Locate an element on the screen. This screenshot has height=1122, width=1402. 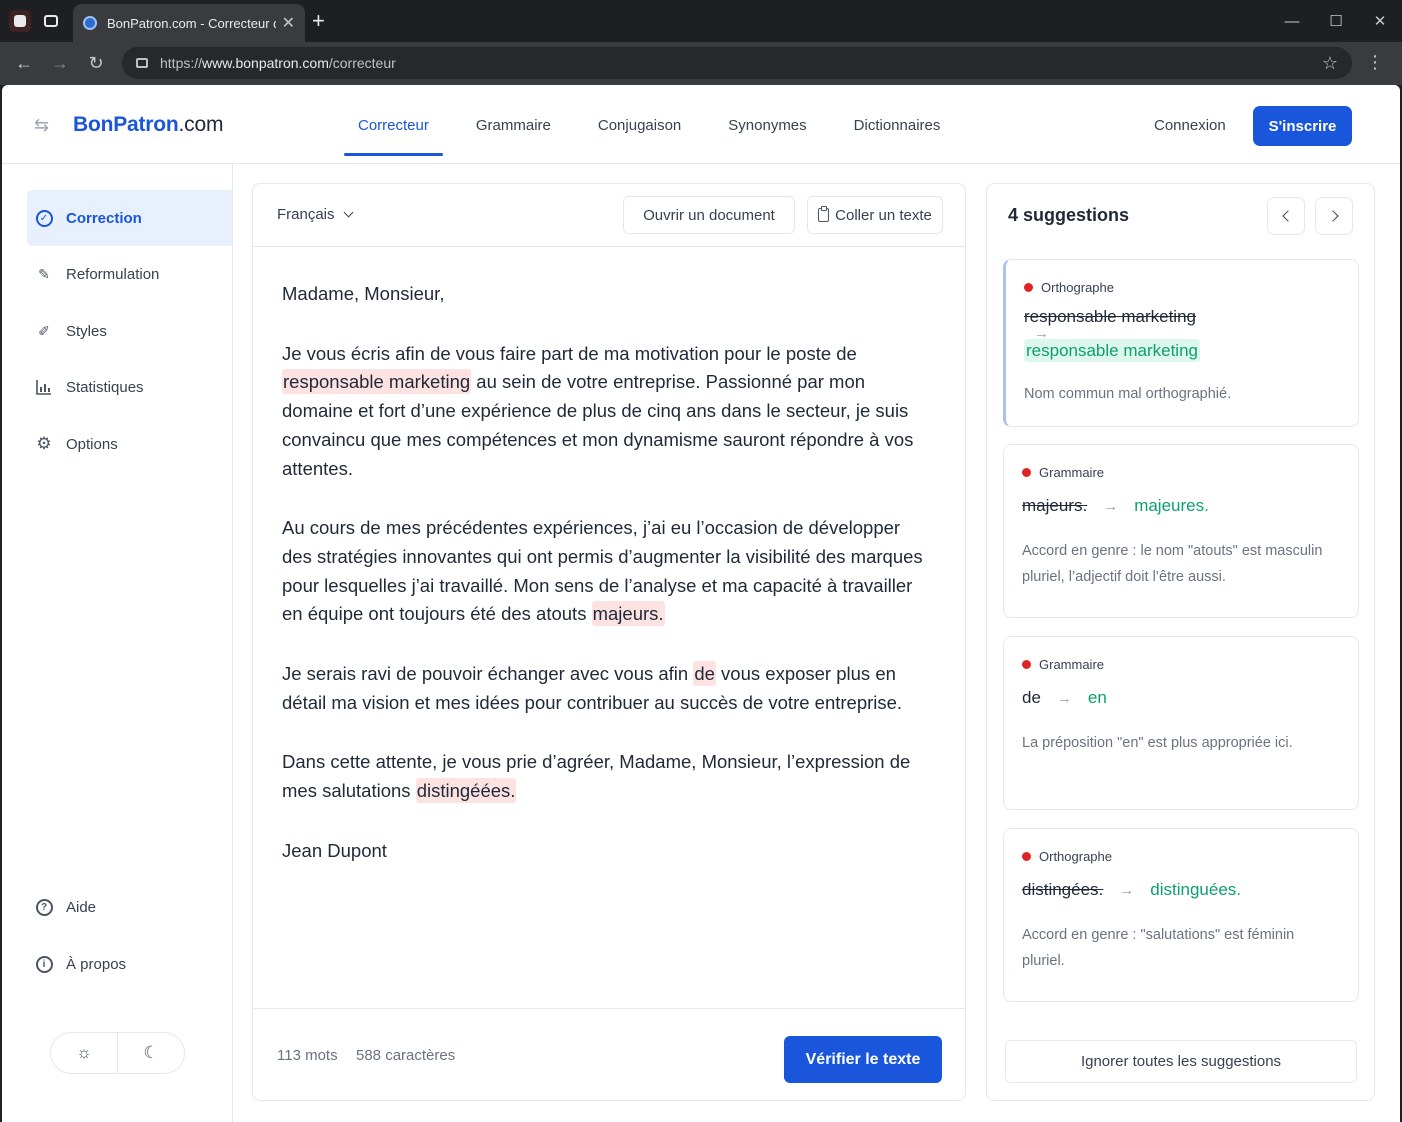
reload-icon: ↻ is located at coordinates (96, 63).